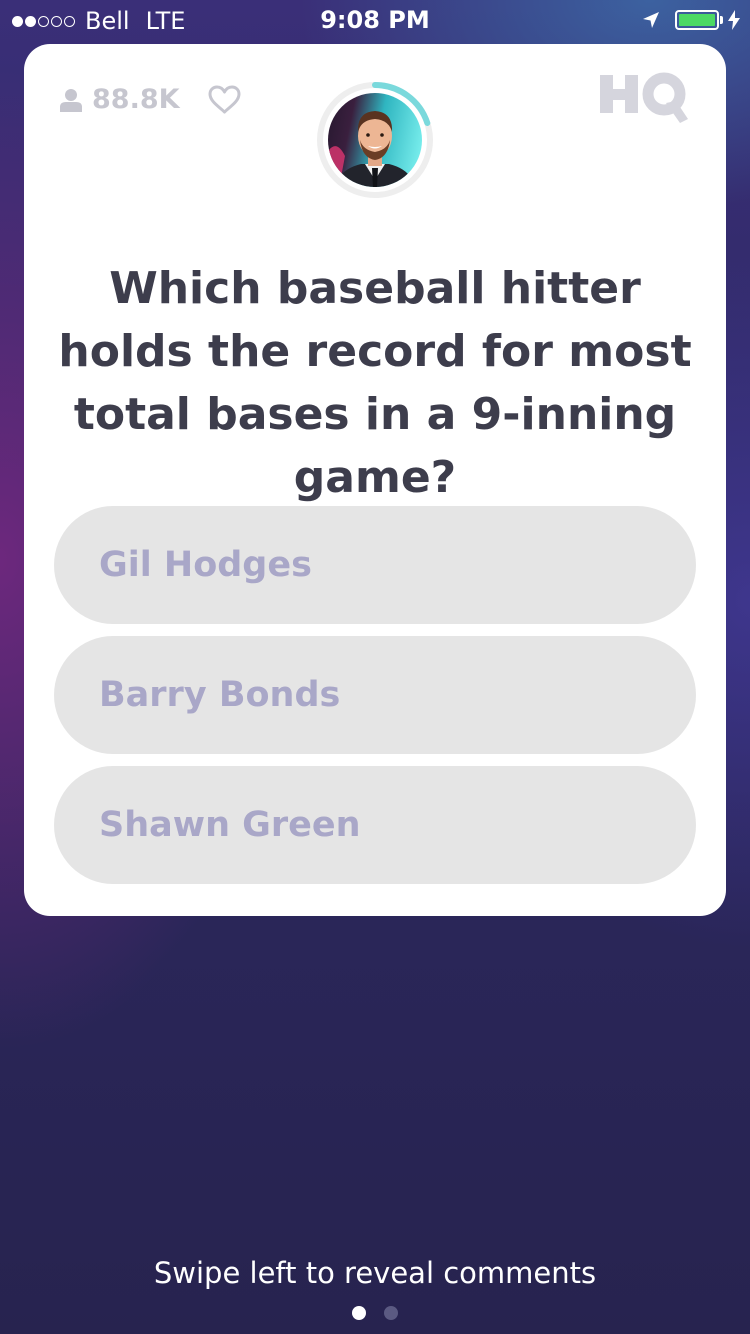 The width and height of the screenshot is (750, 1334). I want to click on status-right, so click(690, 20).